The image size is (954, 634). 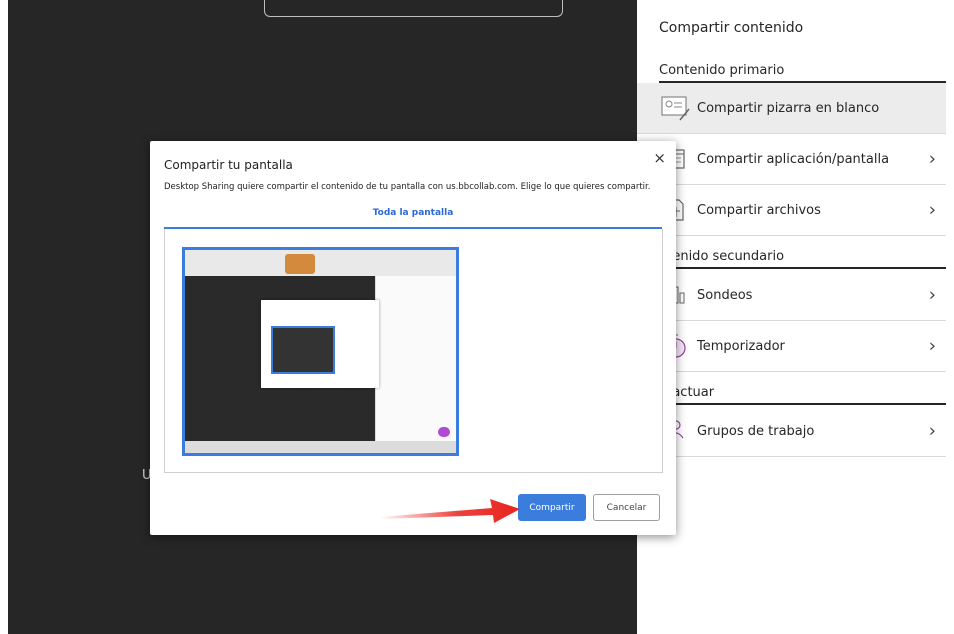 What do you see at coordinates (791, 295) in the screenshot?
I see `polls-item: Sondeos ›` at bounding box center [791, 295].